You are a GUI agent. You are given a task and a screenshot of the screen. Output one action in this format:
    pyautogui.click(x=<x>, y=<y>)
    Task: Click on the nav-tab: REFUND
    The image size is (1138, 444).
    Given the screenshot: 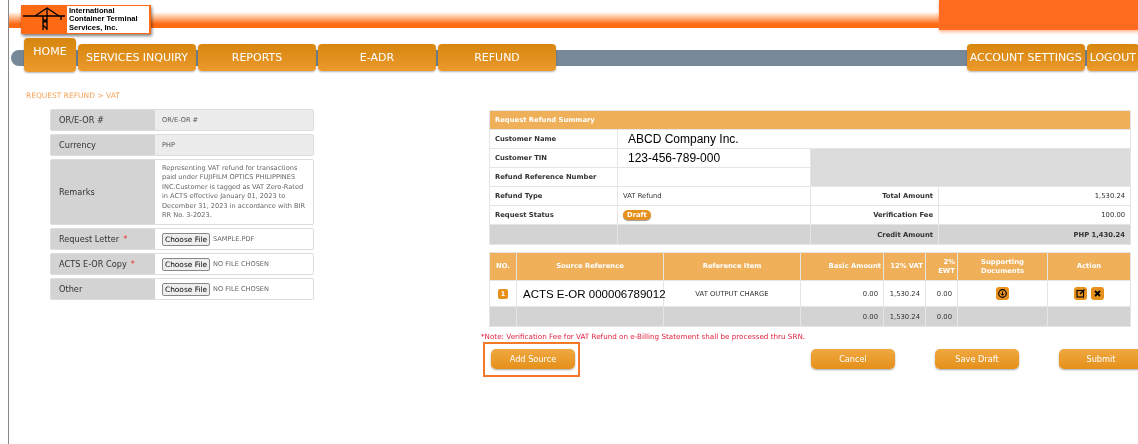 What is the action you would take?
    pyautogui.click(x=497, y=57)
    